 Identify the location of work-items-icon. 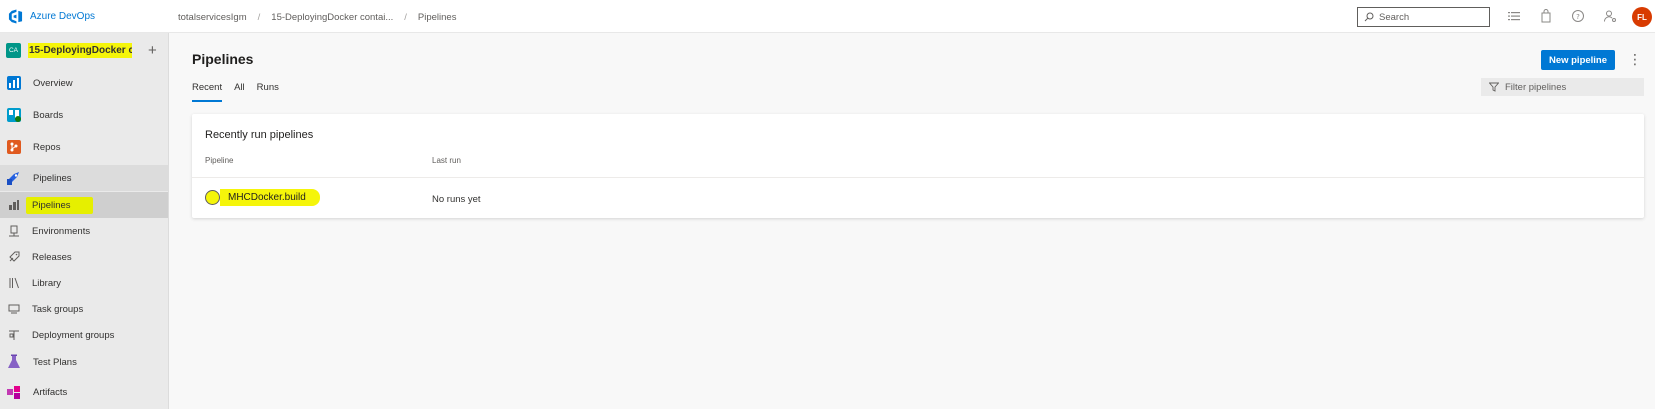
(1514, 16).